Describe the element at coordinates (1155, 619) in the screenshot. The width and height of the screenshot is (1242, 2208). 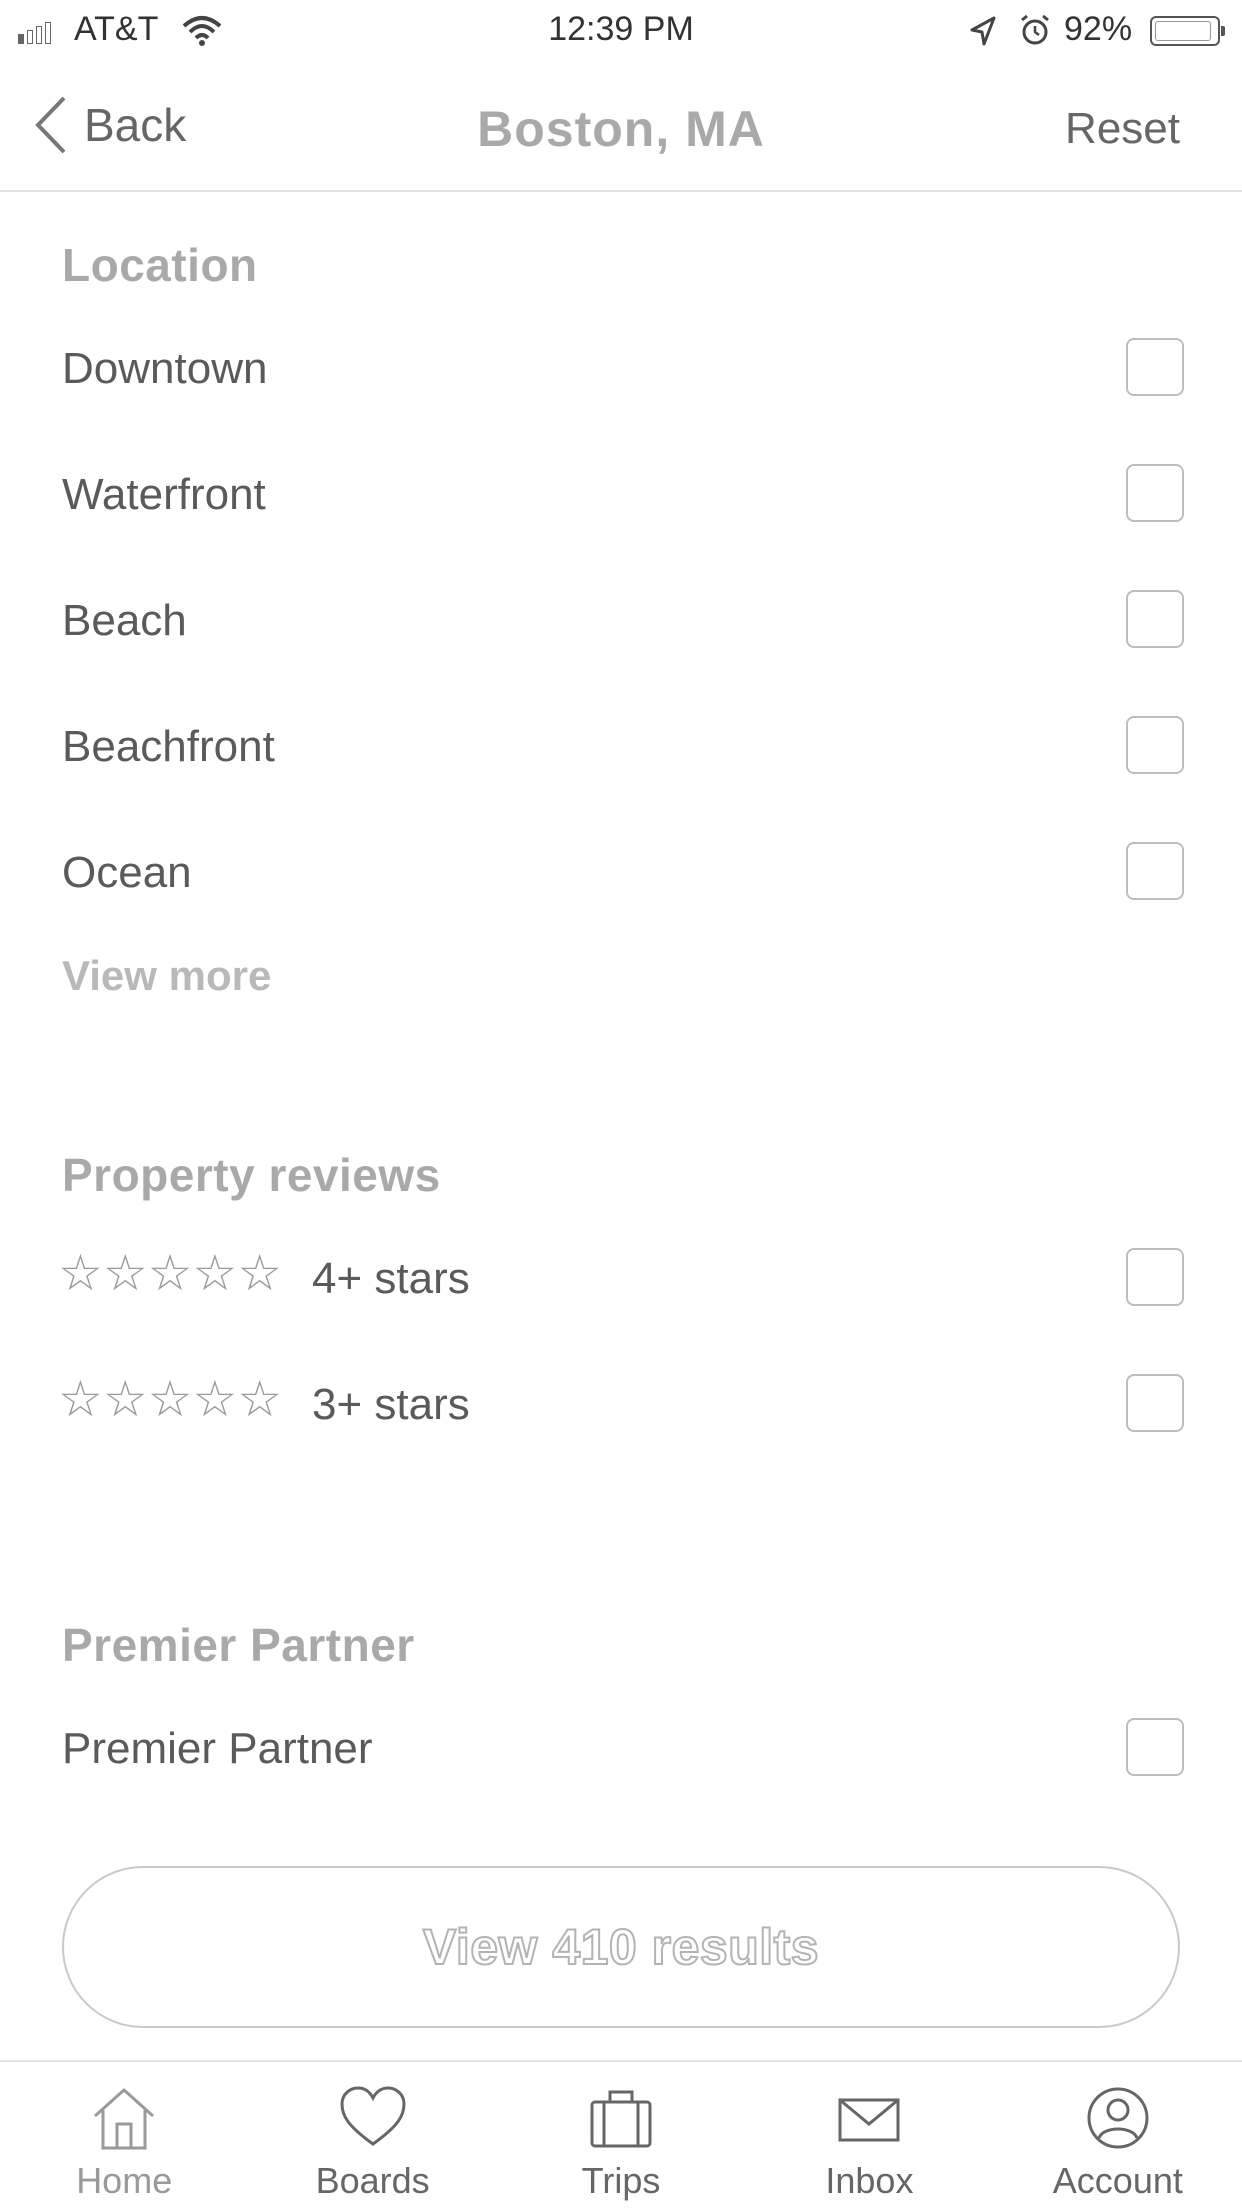
I see `checkbox-beach` at that location.